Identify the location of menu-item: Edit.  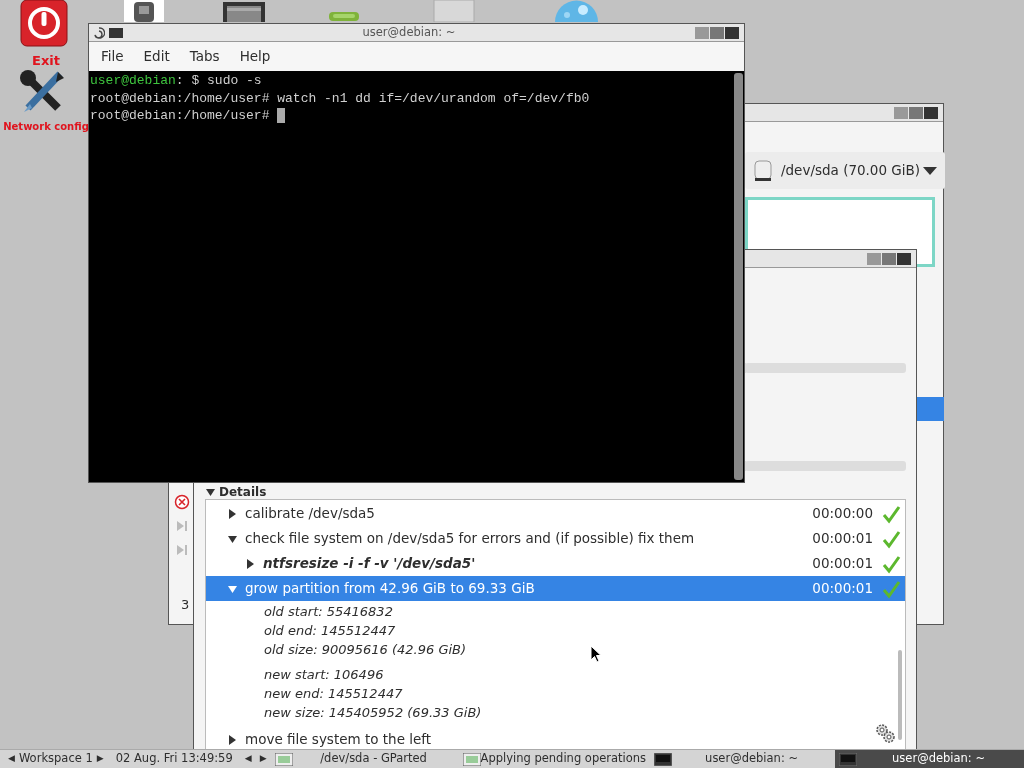
(156, 56).